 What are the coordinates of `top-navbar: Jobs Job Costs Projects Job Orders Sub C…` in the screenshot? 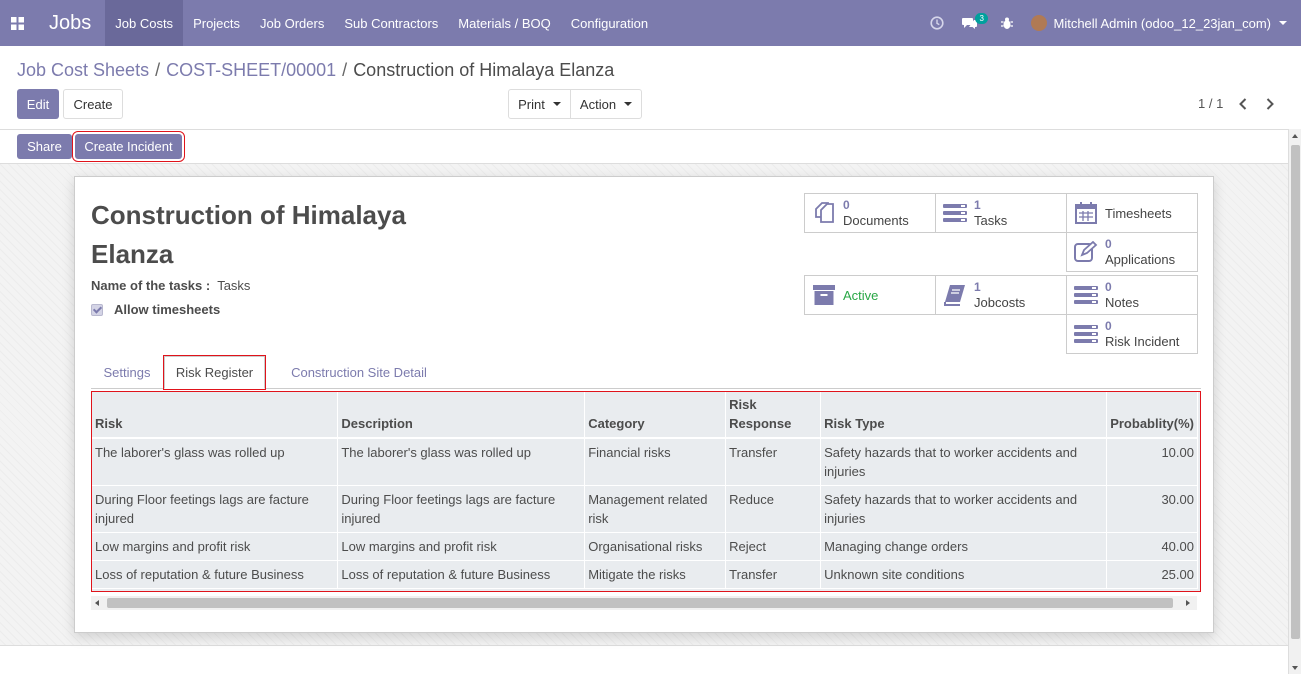 It's located at (650, 23).